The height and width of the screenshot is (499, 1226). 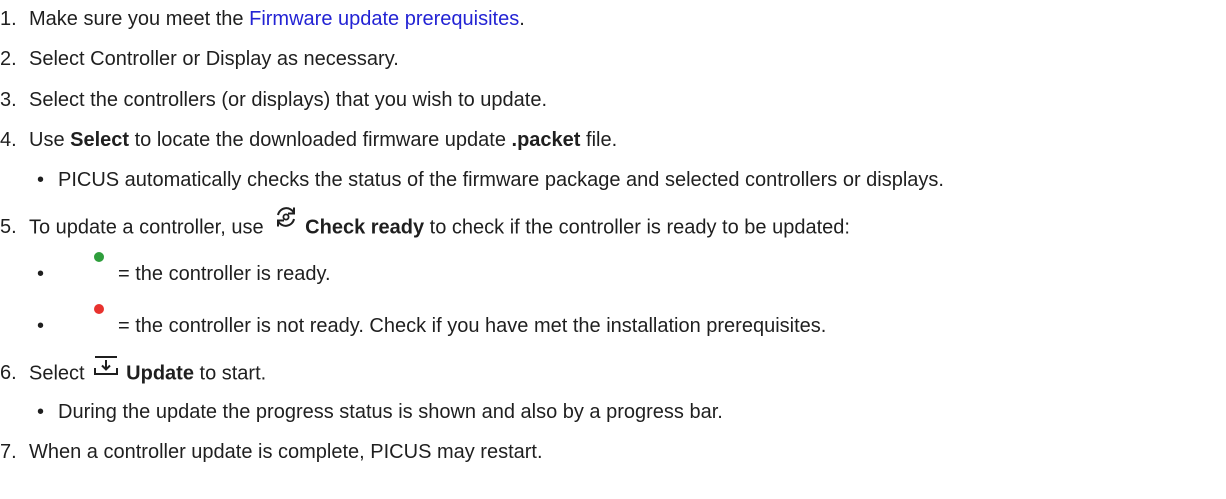 What do you see at coordinates (8, 59) in the screenshot?
I see `step-number: 2.` at bounding box center [8, 59].